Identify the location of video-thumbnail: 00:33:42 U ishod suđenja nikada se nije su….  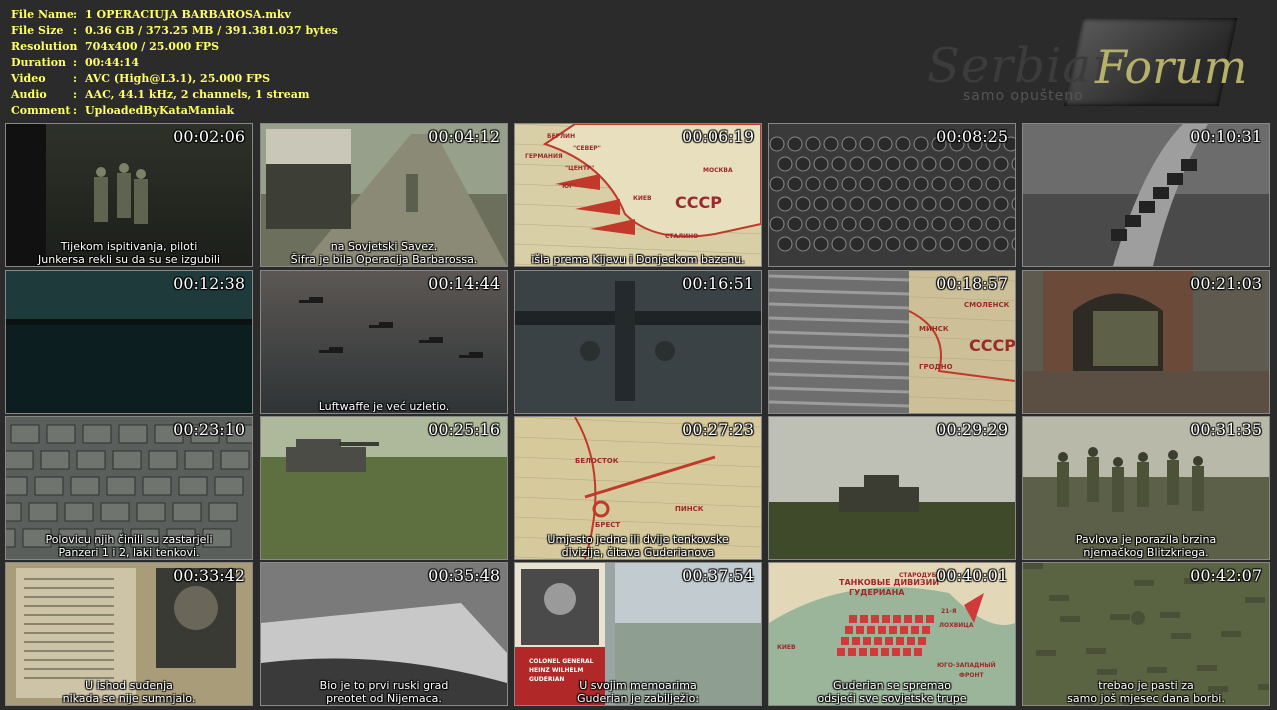
(129, 634).